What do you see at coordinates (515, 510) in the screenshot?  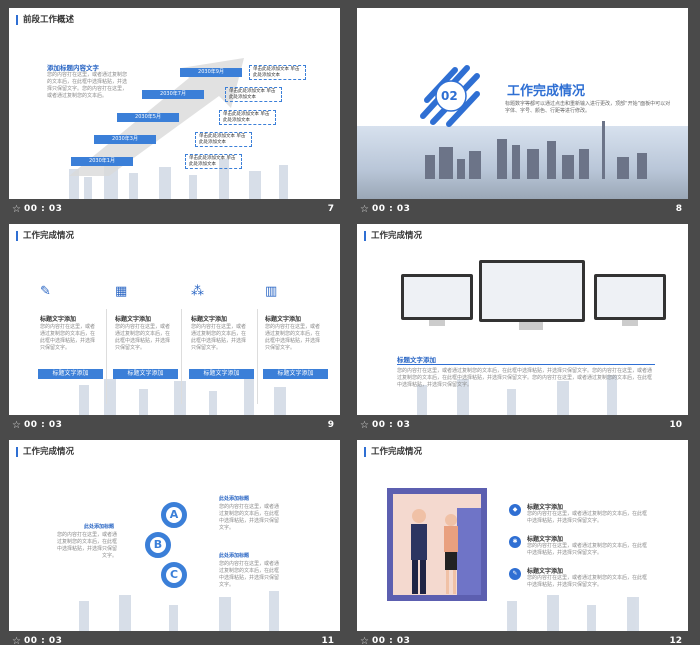 I see `drop-icon: ◆` at bounding box center [515, 510].